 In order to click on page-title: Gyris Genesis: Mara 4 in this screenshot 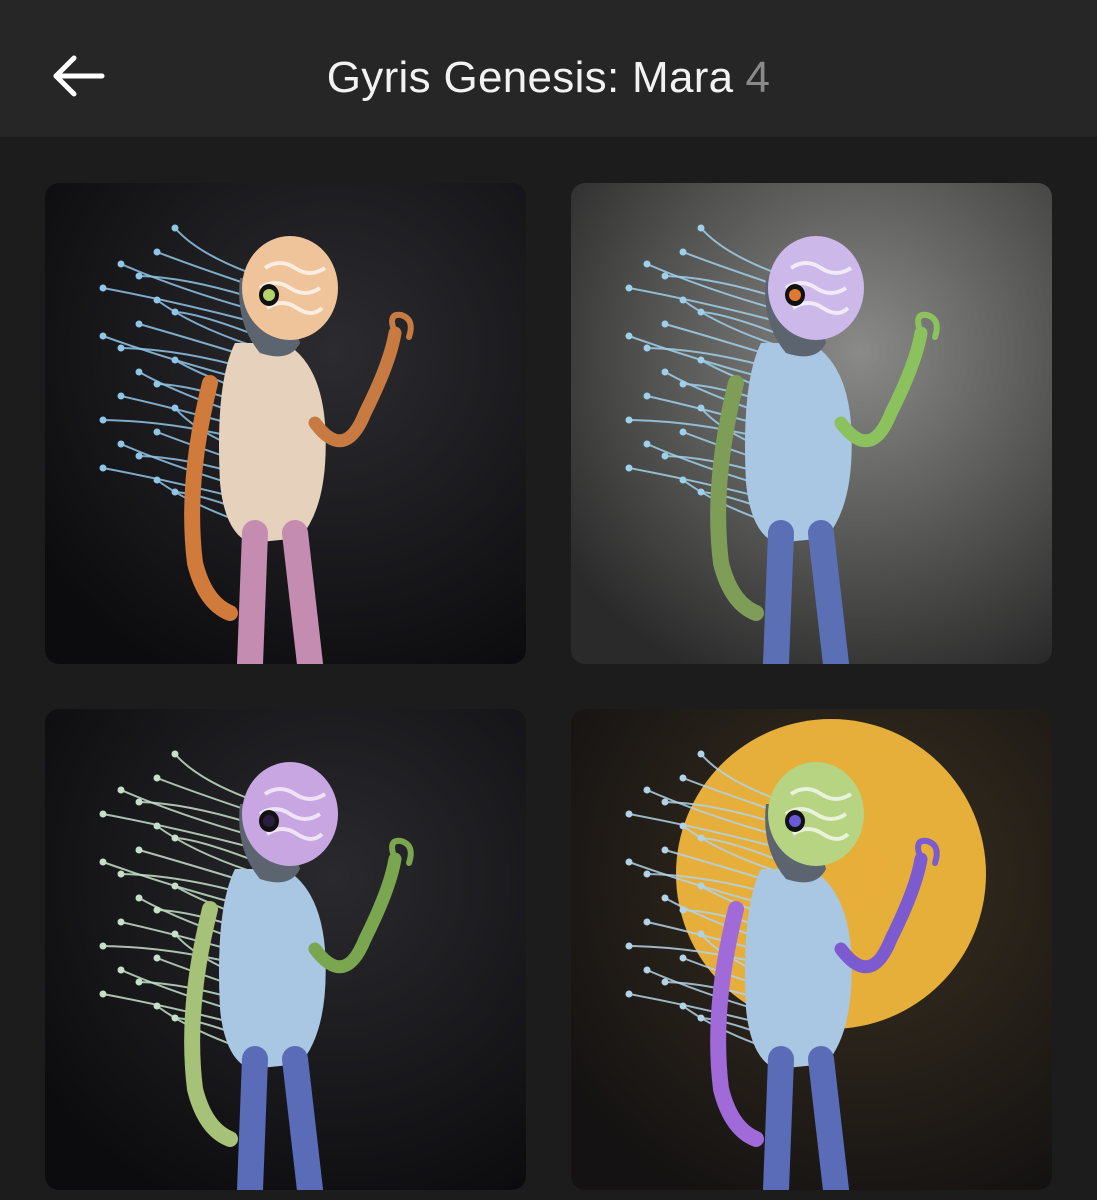, I will do `click(548, 77)`.